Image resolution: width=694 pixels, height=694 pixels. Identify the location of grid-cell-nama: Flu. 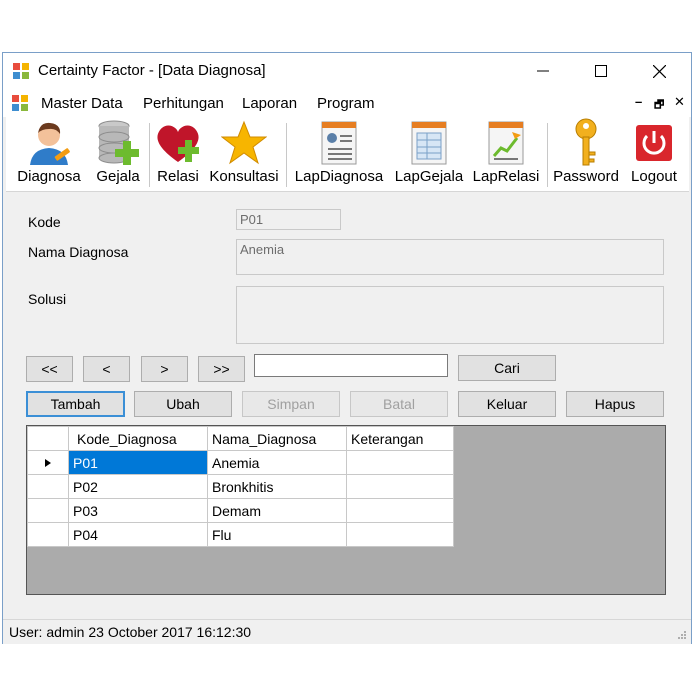
(277, 534).